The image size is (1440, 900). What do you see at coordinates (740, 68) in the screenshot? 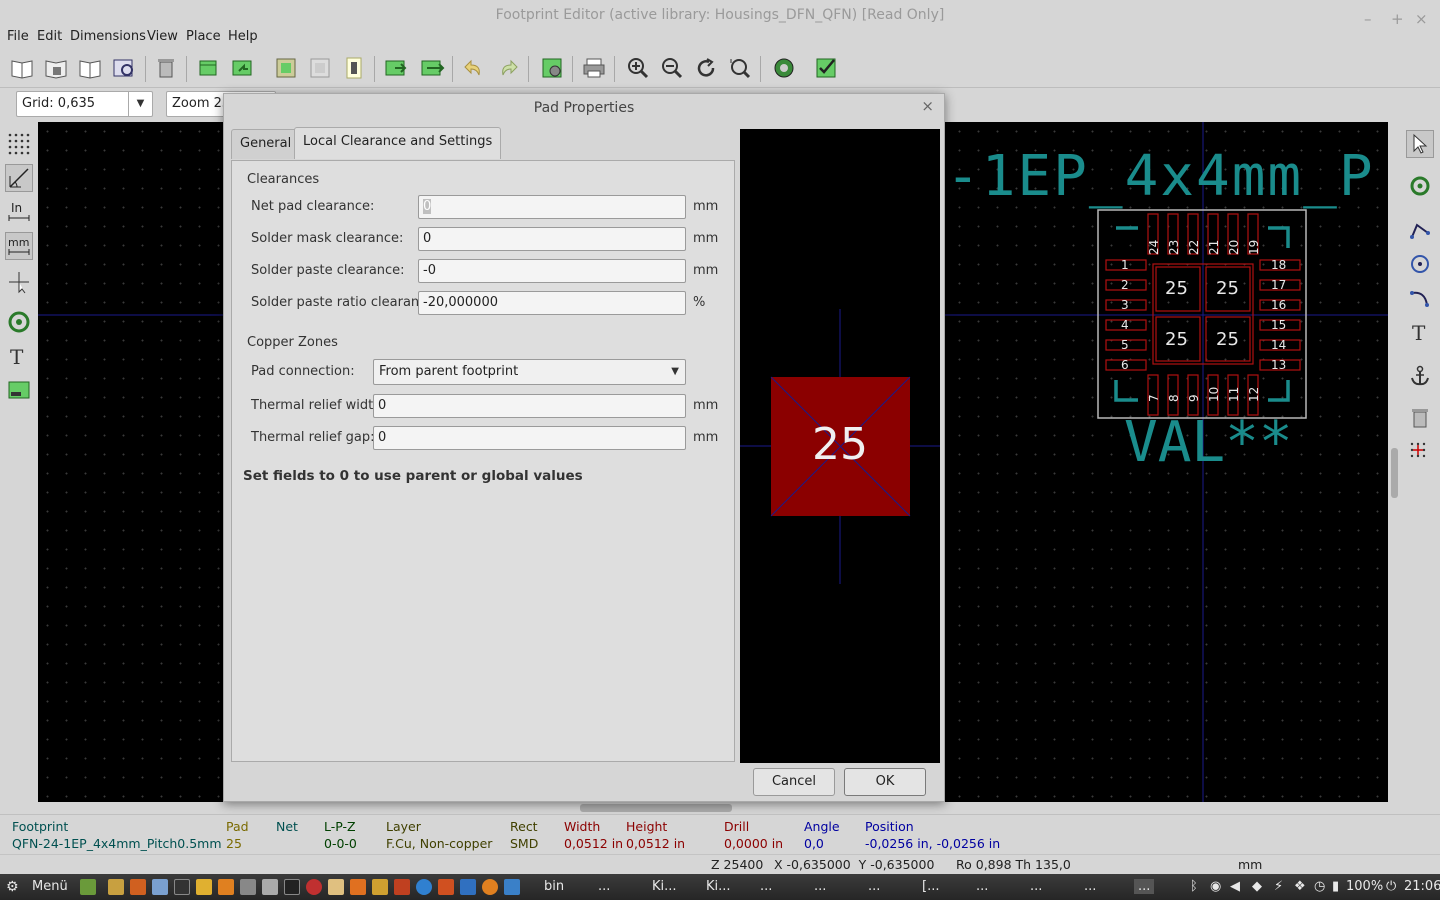
I see `zoom-fit-icon` at bounding box center [740, 68].